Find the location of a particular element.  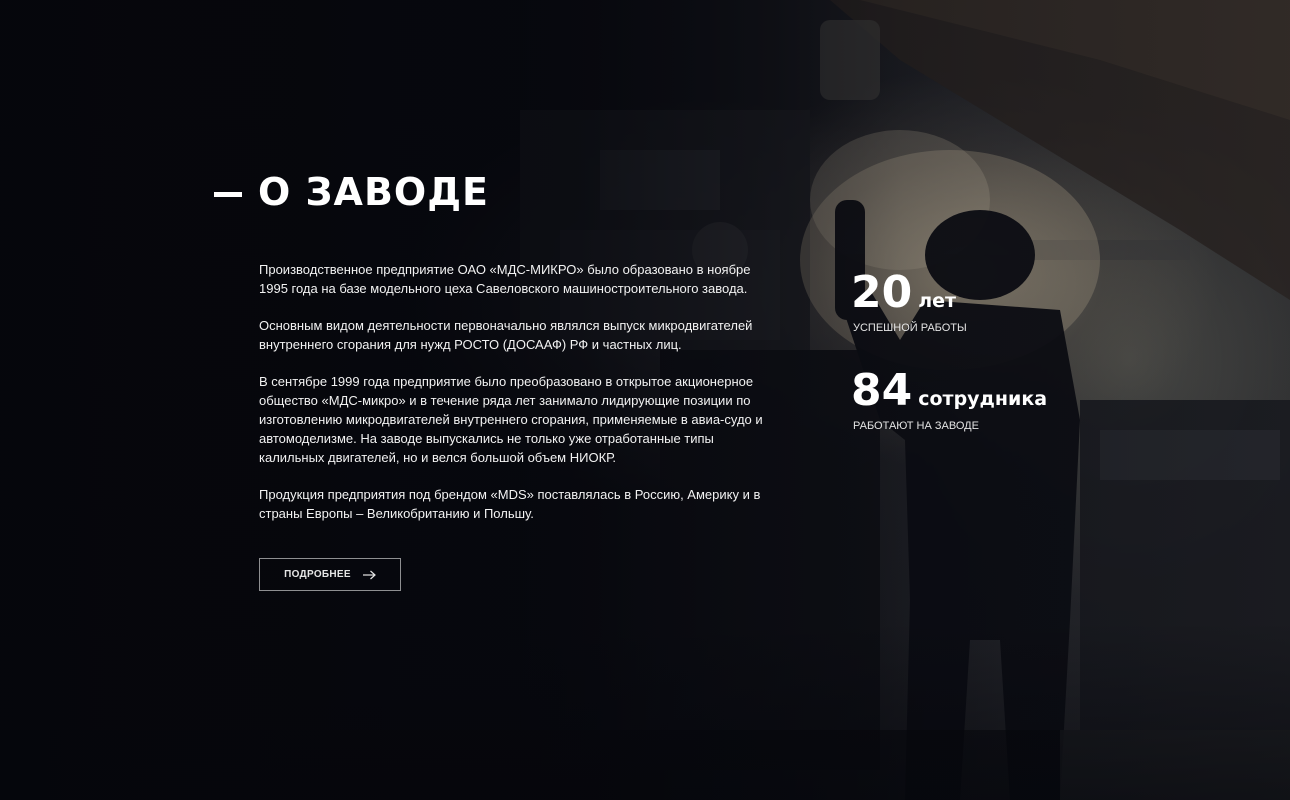

stat-unit: лет is located at coordinates (937, 301).